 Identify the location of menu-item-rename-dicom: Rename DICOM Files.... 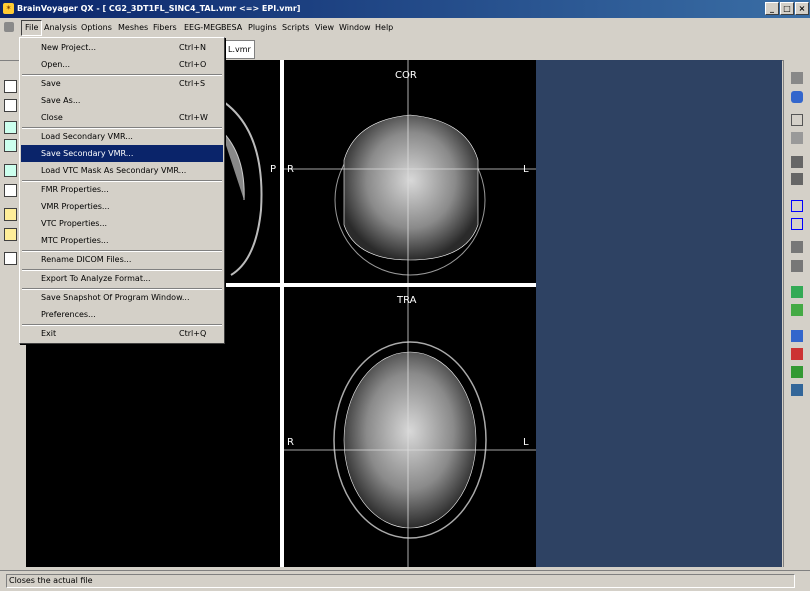
(122, 259).